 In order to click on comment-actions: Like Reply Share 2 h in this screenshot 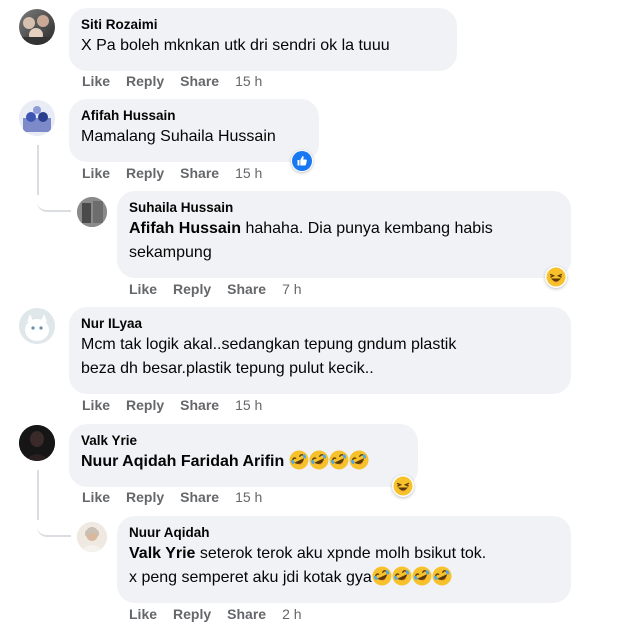, I will do `click(223, 614)`.